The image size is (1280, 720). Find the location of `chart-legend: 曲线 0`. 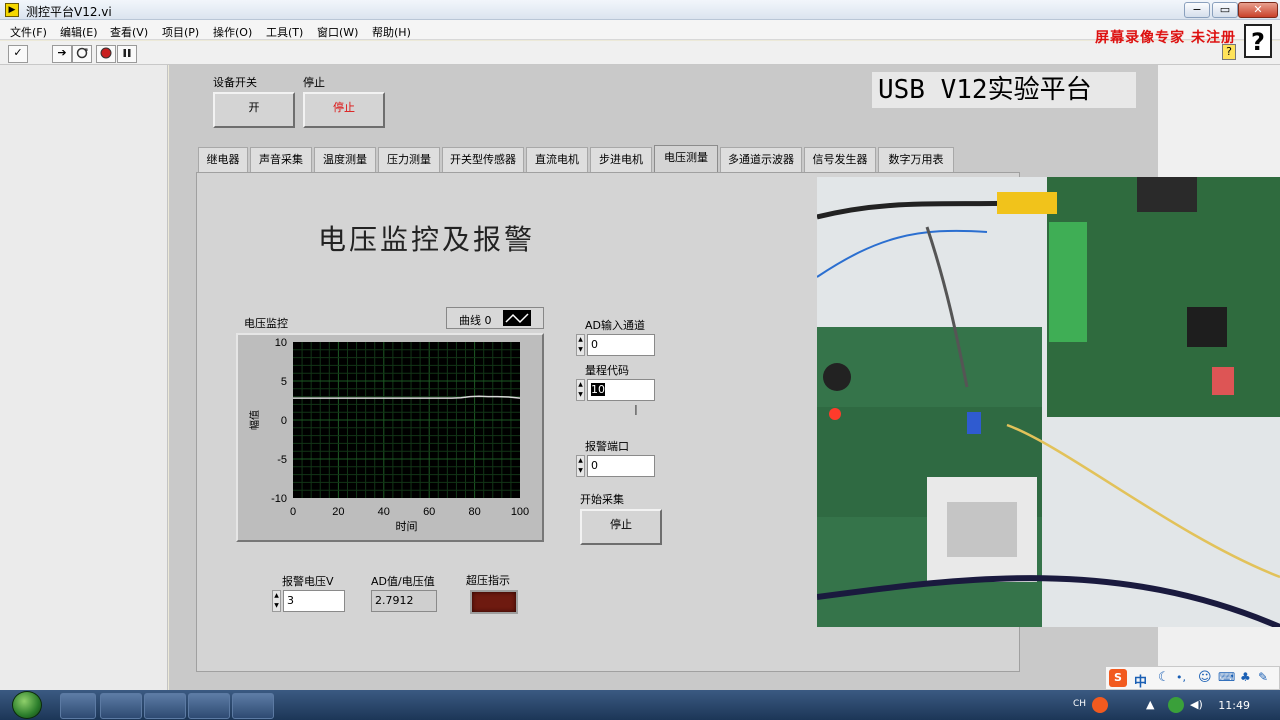

chart-legend: 曲线 0 is located at coordinates (495, 318).